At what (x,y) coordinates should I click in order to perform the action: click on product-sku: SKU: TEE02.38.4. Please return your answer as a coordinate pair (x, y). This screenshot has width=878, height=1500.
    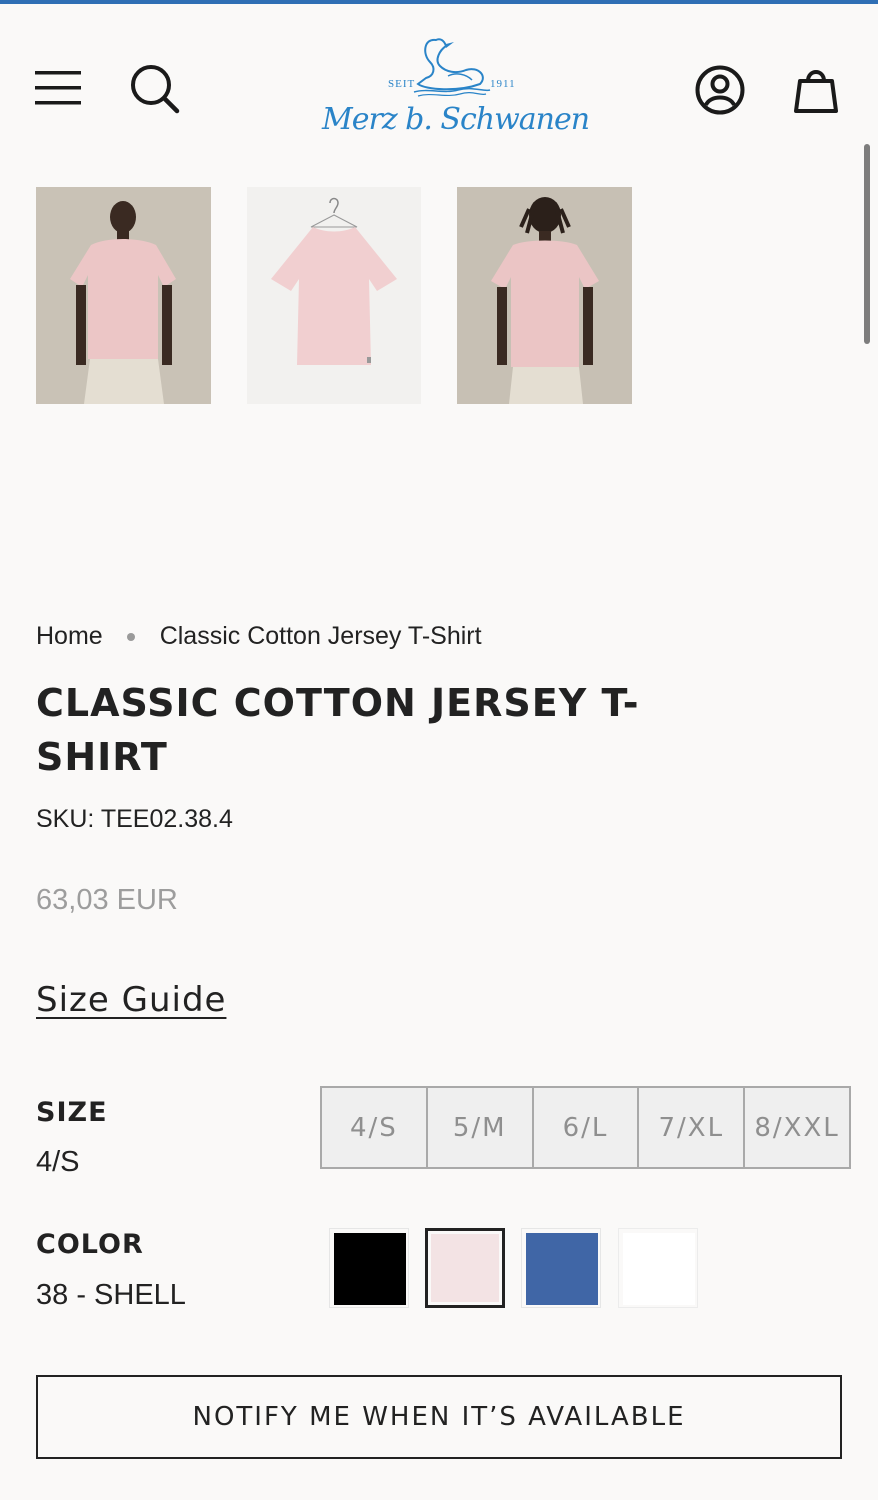
    Looking at the image, I should click on (134, 819).